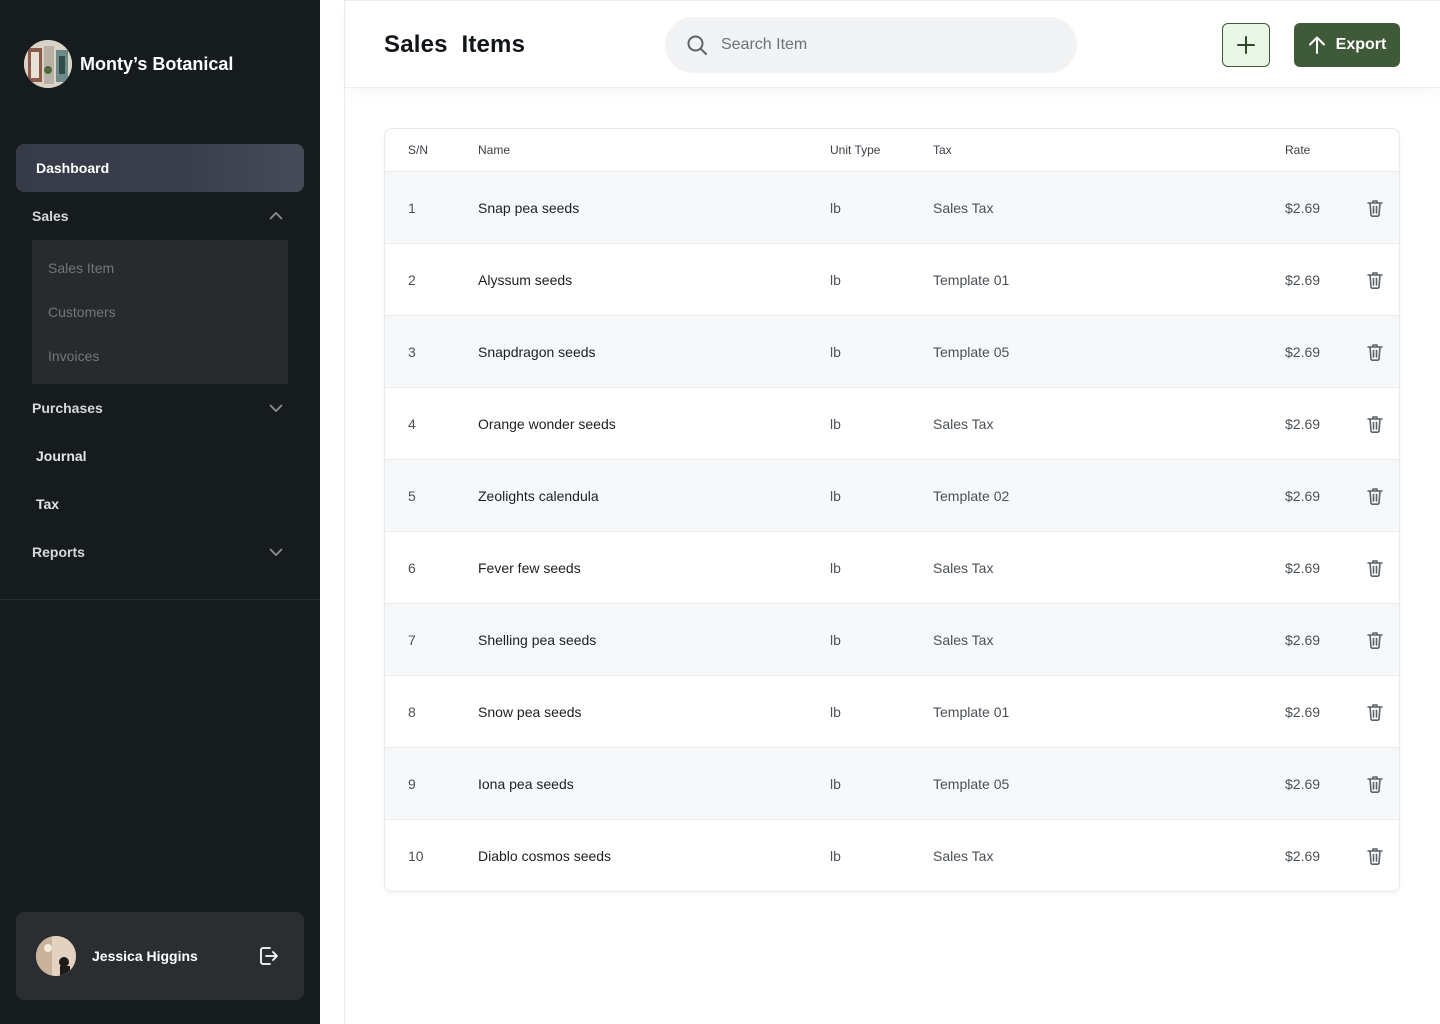 The height and width of the screenshot is (1024, 1440). What do you see at coordinates (855, 150) in the screenshot?
I see `column-header-unit-type: Unit Type` at bounding box center [855, 150].